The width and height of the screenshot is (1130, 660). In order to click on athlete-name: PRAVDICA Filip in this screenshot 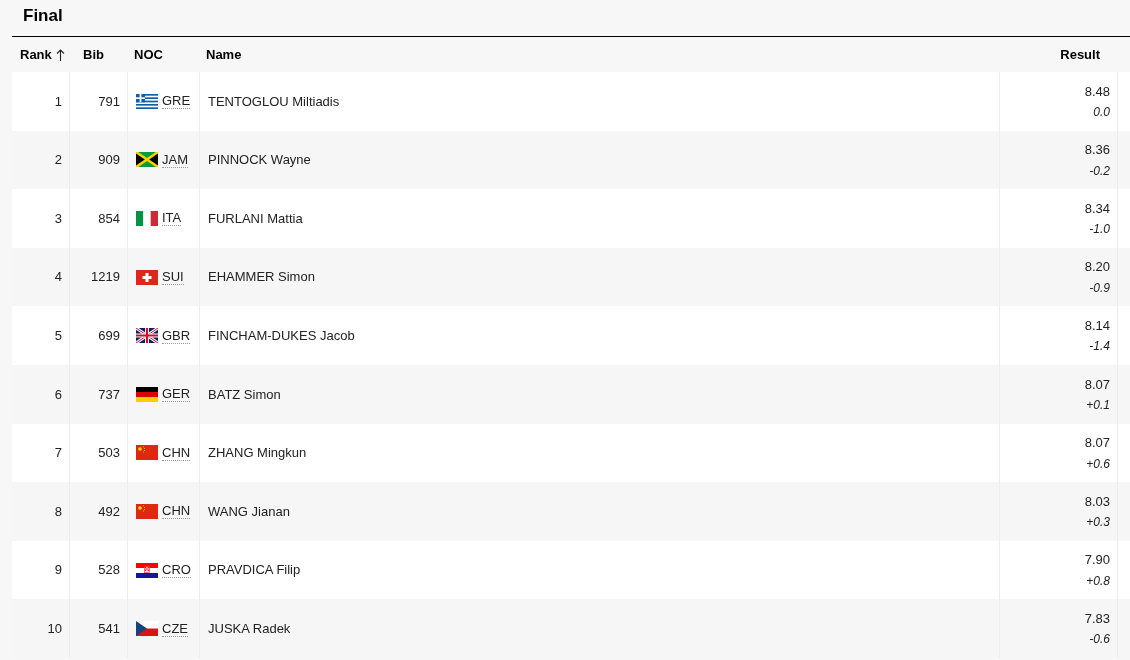, I will do `click(254, 570)`.